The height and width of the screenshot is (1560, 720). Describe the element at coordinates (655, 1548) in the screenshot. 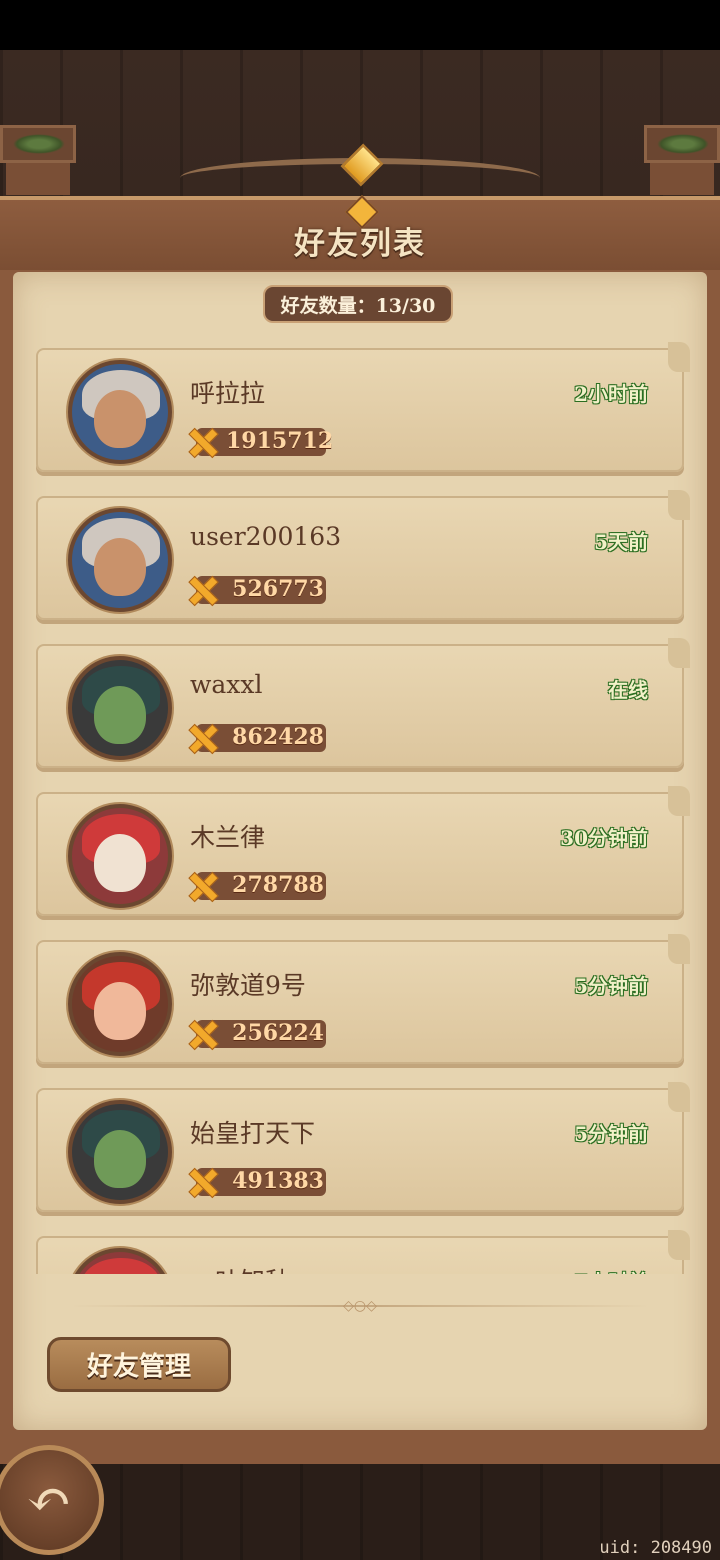

I see `uid-label: uid: 208490` at that location.